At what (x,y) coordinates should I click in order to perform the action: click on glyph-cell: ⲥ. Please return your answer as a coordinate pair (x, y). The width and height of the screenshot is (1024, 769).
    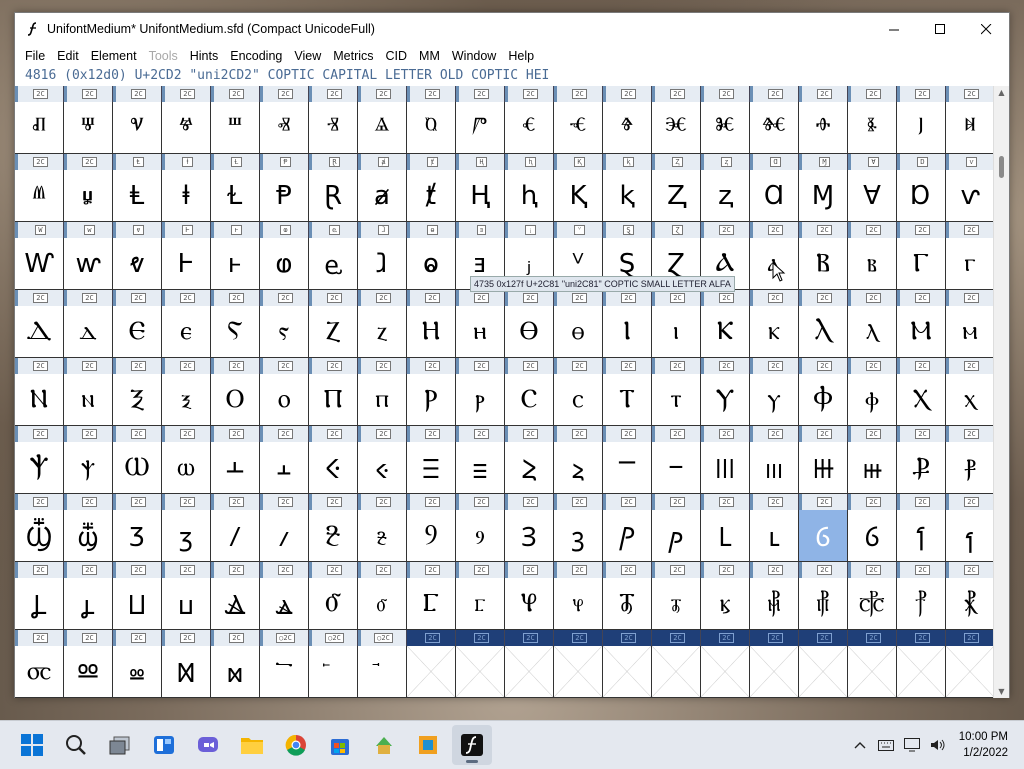
    Looking at the image, I should click on (578, 400).